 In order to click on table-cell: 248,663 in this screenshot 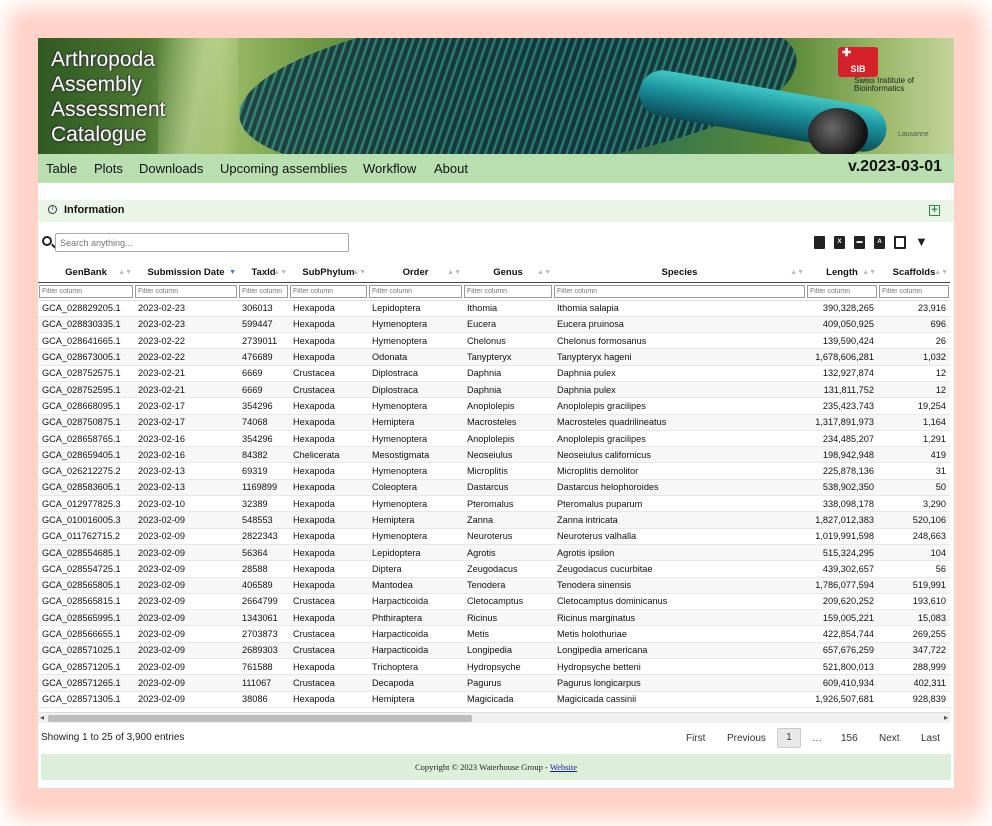, I will do `click(914, 536)`.